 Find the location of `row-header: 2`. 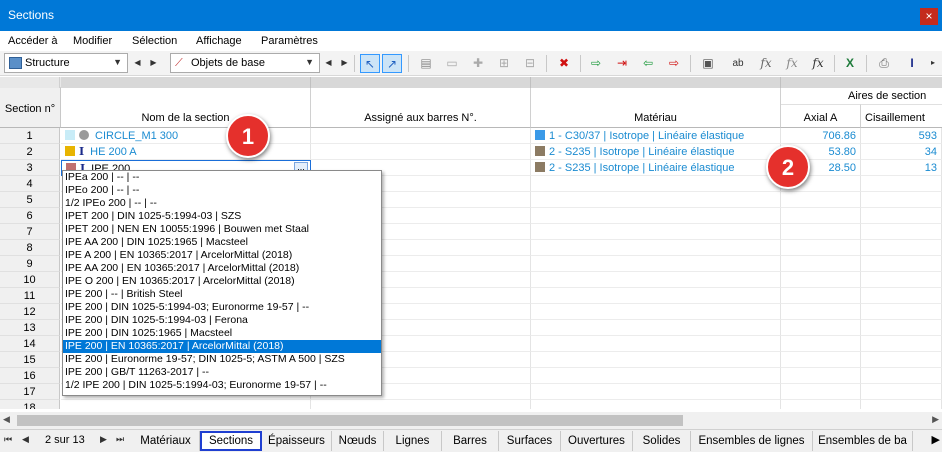

row-header: 2 is located at coordinates (30, 152).